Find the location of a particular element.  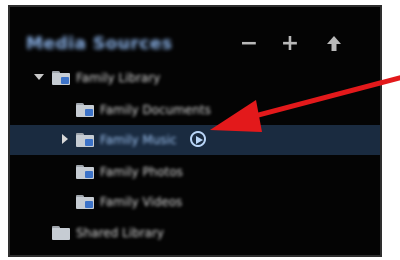

tree-item-label: Family Library is located at coordinates (118, 78).